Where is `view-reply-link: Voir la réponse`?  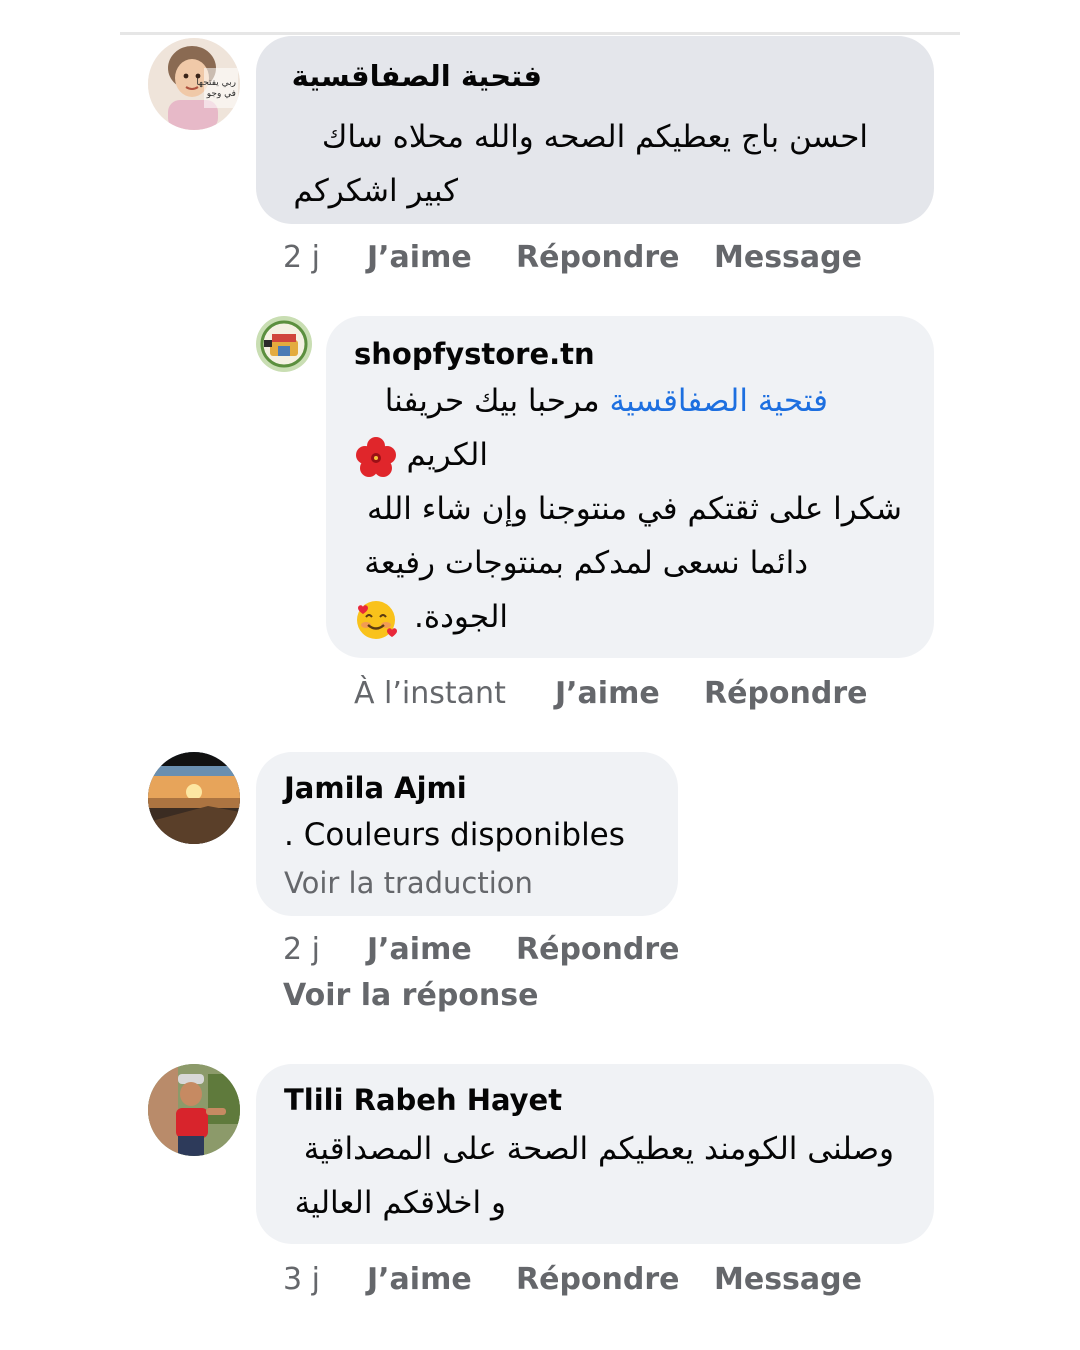
view-reply-link: Voir la réponse is located at coordinates (410, 996).